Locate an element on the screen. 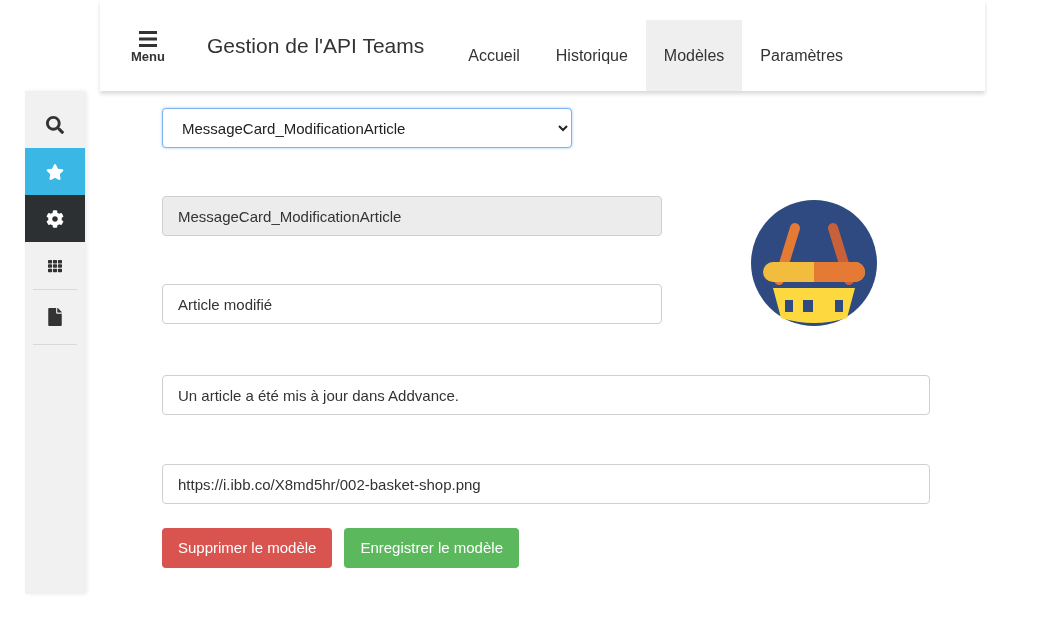 The height and width of the screenshot is (644, 1058). text-field: Article modifié is located at coordinates (412, 304).